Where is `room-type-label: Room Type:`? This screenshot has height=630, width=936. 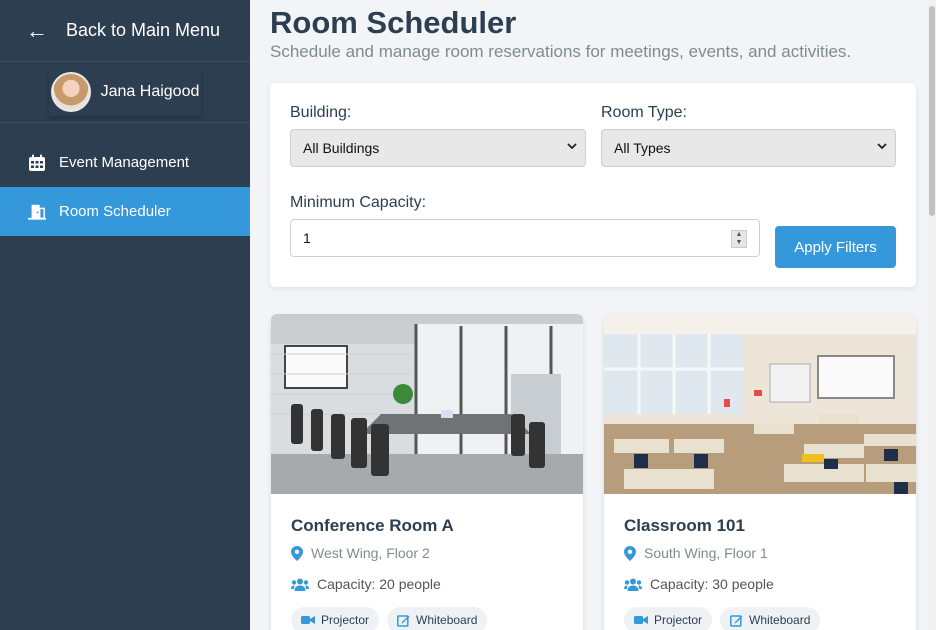
room-type-label: Room Type: is located at coordinates (644, 112).